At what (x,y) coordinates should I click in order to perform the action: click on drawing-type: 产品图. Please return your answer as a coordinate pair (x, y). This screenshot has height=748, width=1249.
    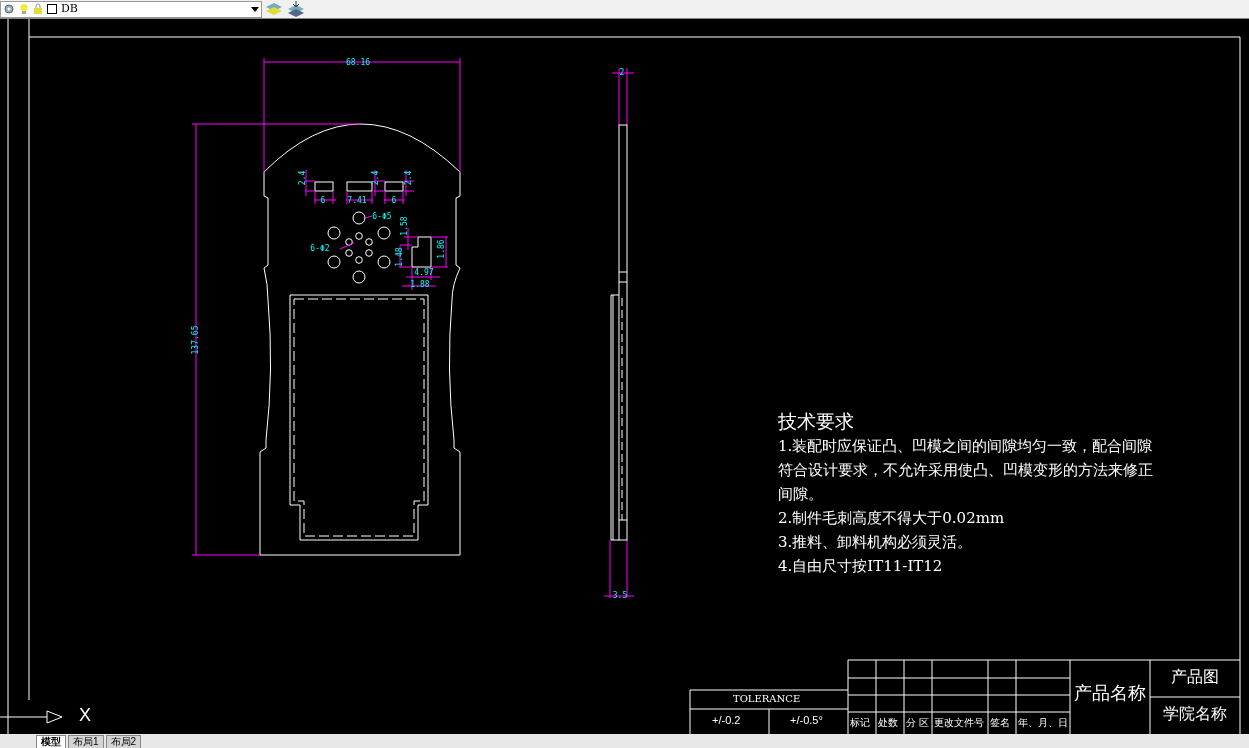
    Looking at the image, I should click on (1195, 677).